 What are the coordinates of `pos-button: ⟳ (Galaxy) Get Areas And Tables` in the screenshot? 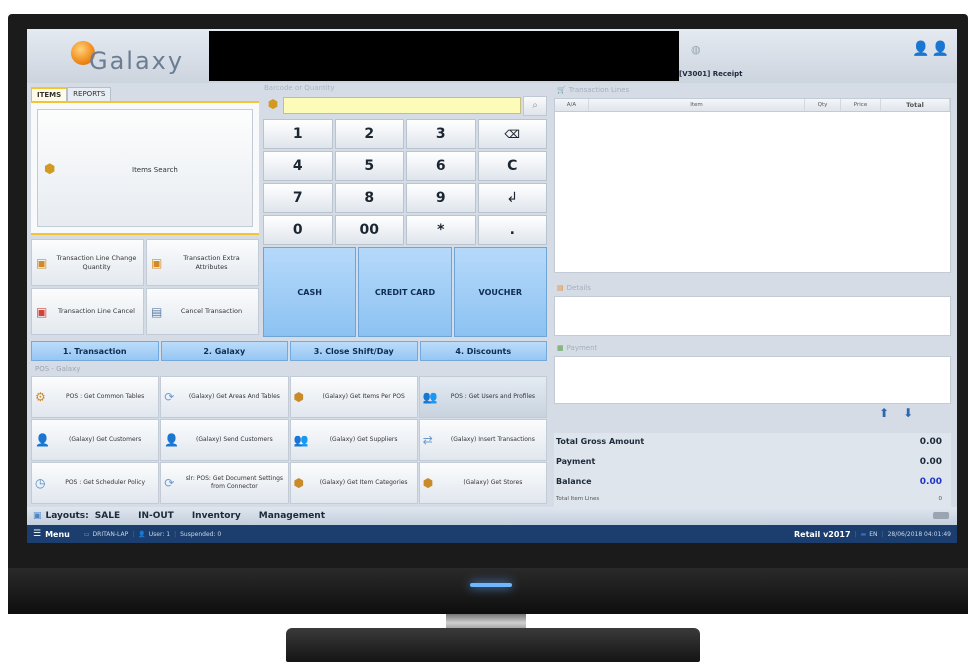 It's located at (224, 397).